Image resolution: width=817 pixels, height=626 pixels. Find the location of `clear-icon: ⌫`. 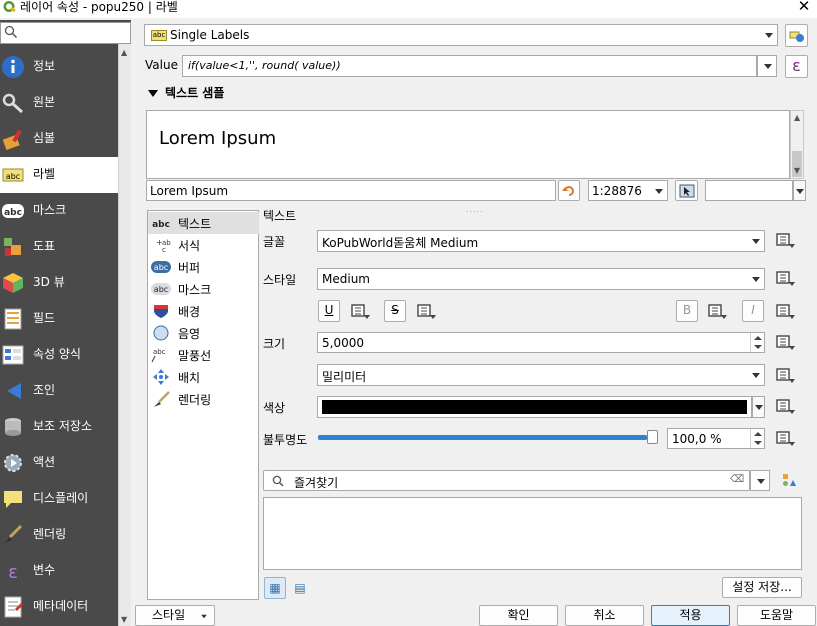

clear-icon: ⌫ is located at coordinates (737, 480).